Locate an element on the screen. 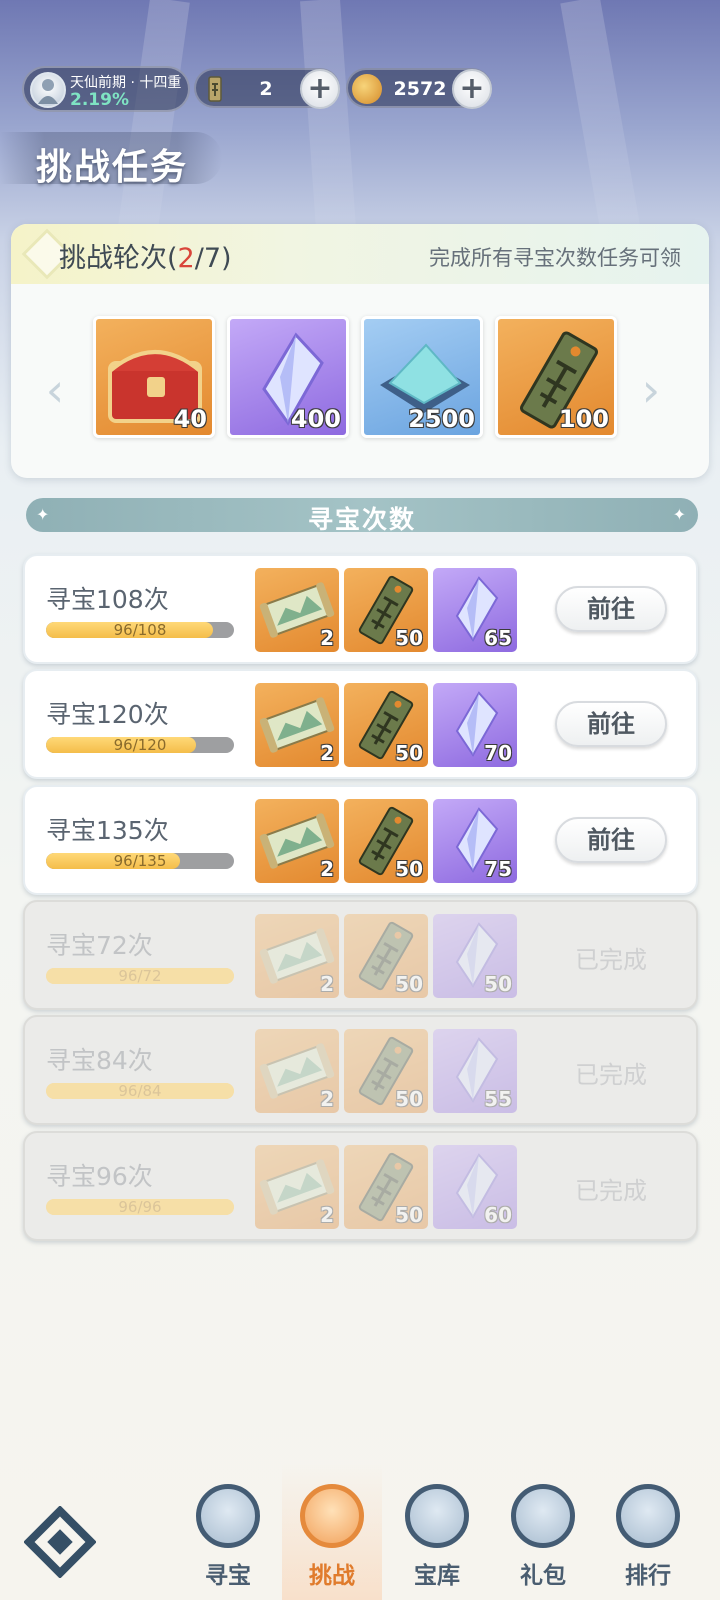 This screenshot has width=720, height=1600. task-row: 寻宝120次 96/120 2 50 70 前往 is located at coordinates (360, 724).